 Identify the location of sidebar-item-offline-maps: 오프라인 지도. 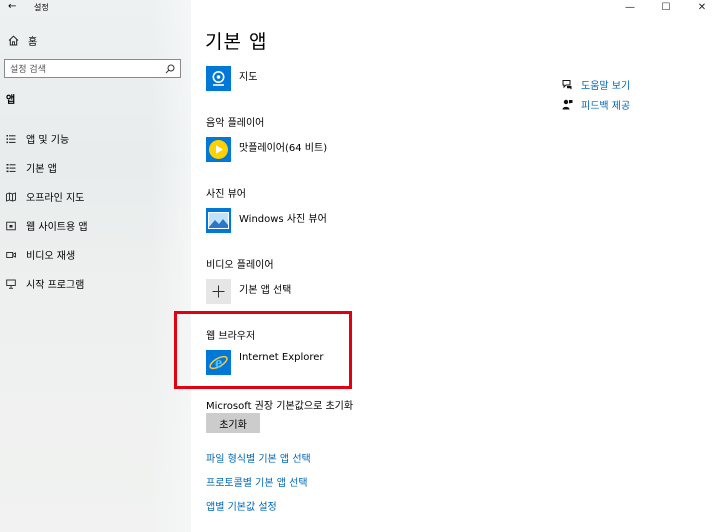
(47, 196).